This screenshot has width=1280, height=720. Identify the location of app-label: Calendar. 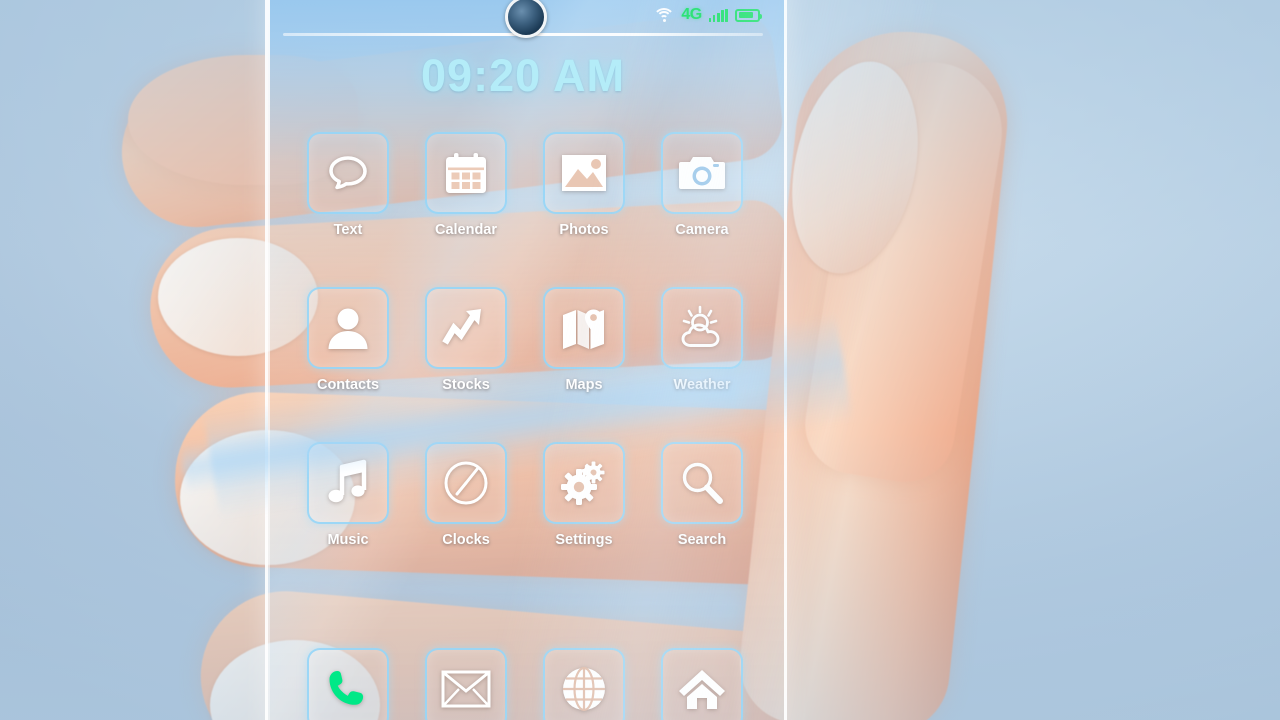
(466, 230).